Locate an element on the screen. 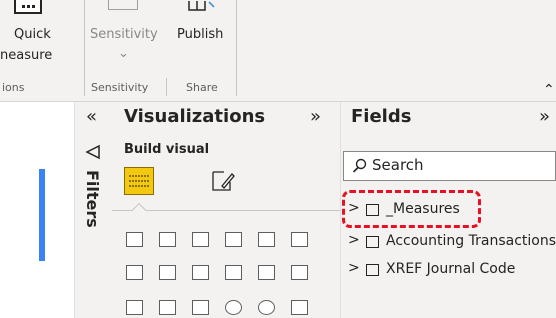 The width and height of the screenshot is (556, 318). table-name: Accounting Transactions is located at coordinates (471, 241).